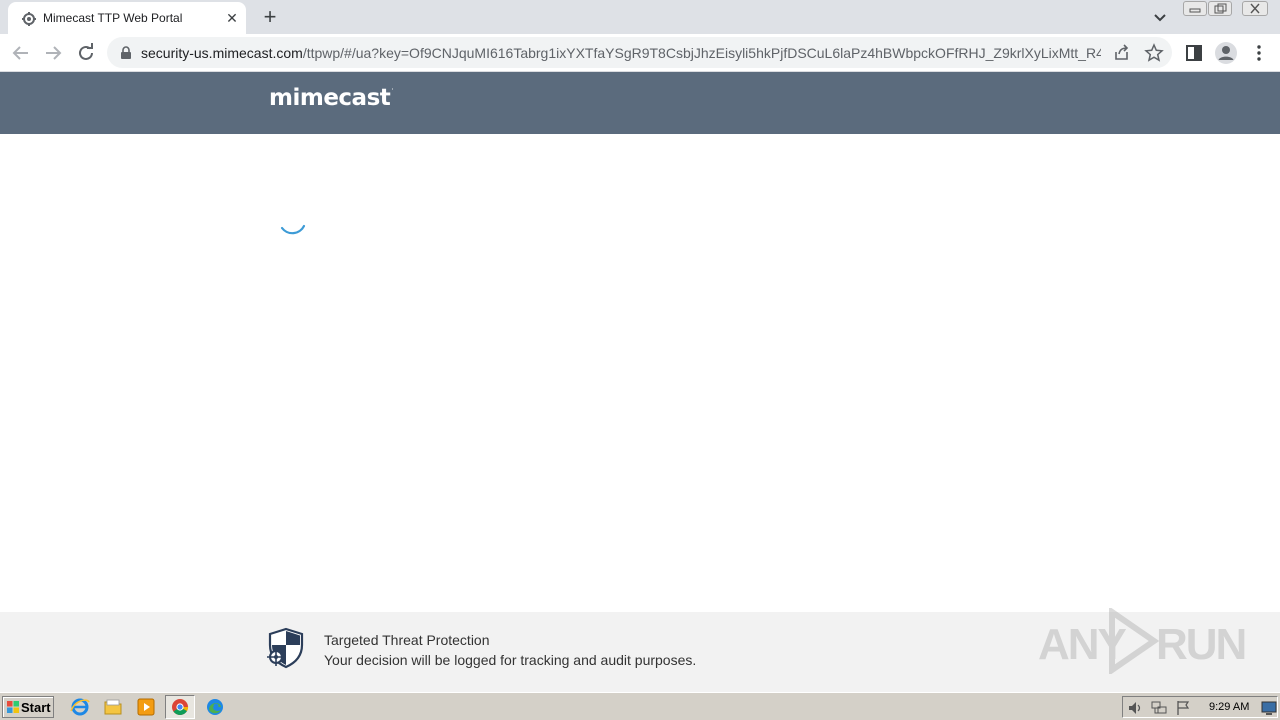  Describe the element at coordinates (293, 229) in the screenshot. I see `loading-spinner-icon` at that location.